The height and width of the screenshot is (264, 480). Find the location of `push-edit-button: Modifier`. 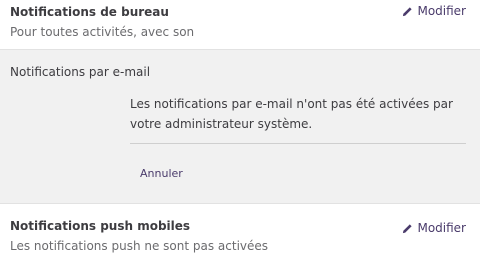

push-edit-button: Modifier is located at coordinates (434, 228).